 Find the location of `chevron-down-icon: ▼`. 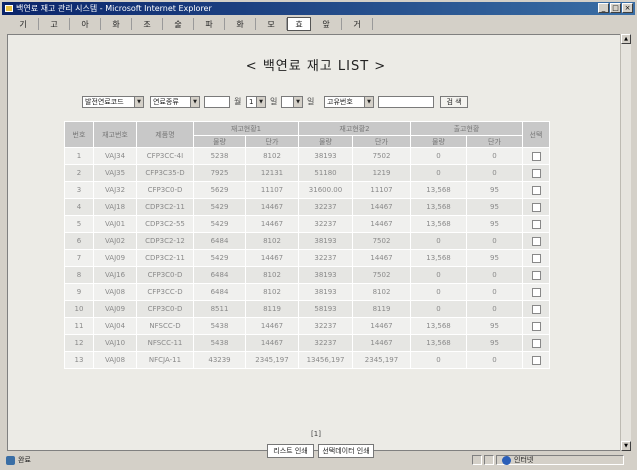

chevron-down-icon: ▼ is located at coordinates (260, 102).